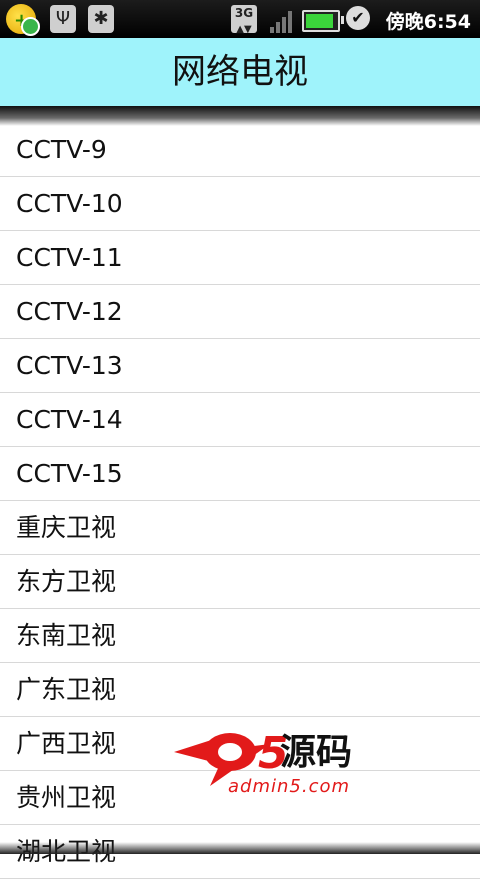 Image resolution: width=480 pixels, height=879 pixels. Describe the element at coordinates (240, 312) in the screenshot. I see `channel-list-item: CCTV-12` at that location.